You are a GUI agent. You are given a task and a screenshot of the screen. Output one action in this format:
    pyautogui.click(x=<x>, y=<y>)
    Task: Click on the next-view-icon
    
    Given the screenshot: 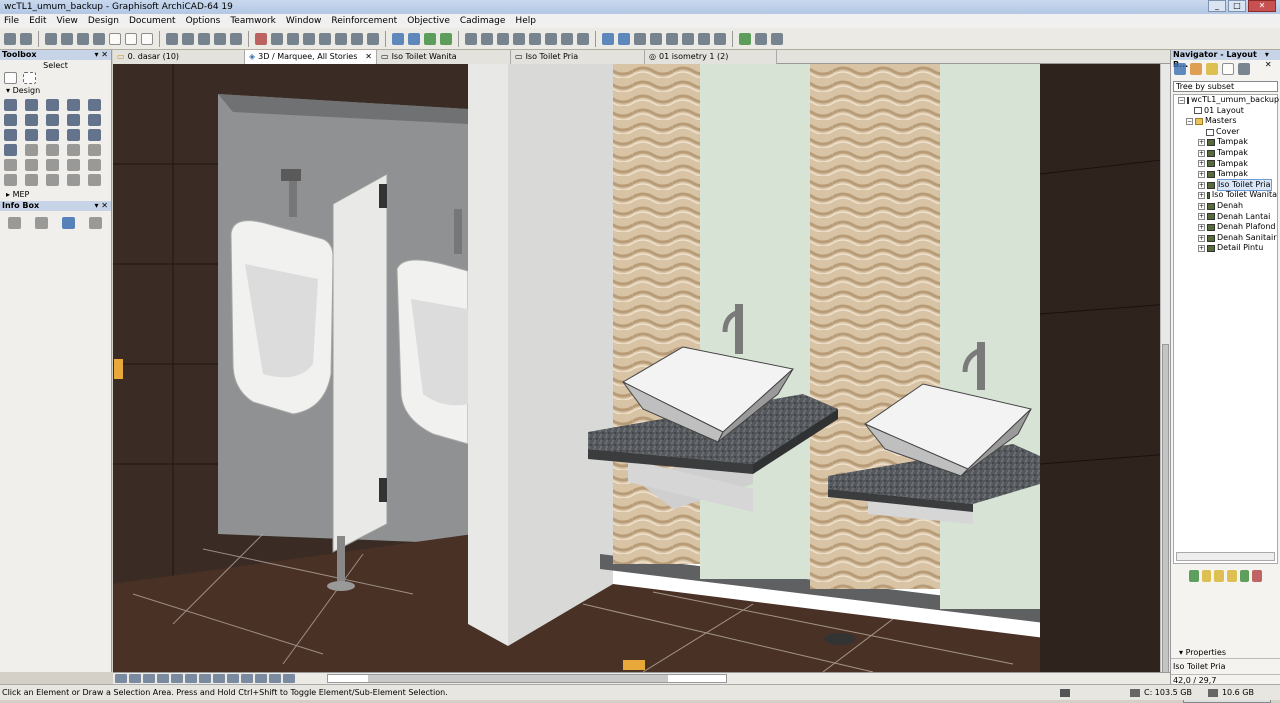 What is the action you would take?
    pyautogui.click(x=205, y=678)
    